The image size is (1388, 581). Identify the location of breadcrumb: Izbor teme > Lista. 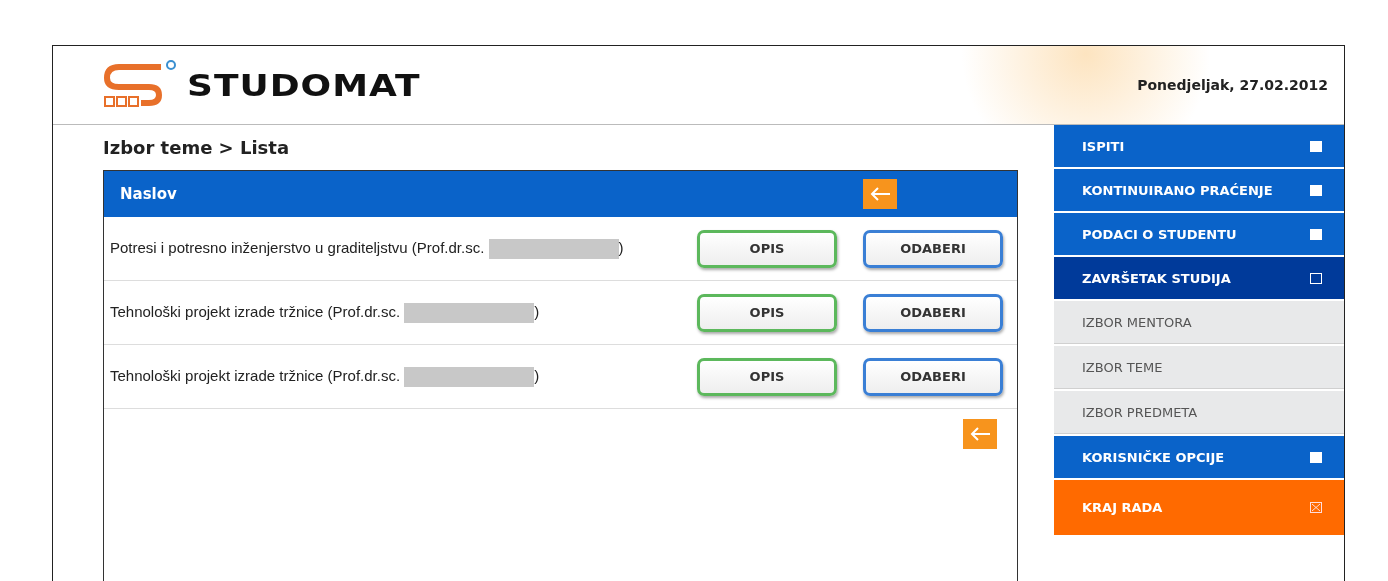
(197, 147).